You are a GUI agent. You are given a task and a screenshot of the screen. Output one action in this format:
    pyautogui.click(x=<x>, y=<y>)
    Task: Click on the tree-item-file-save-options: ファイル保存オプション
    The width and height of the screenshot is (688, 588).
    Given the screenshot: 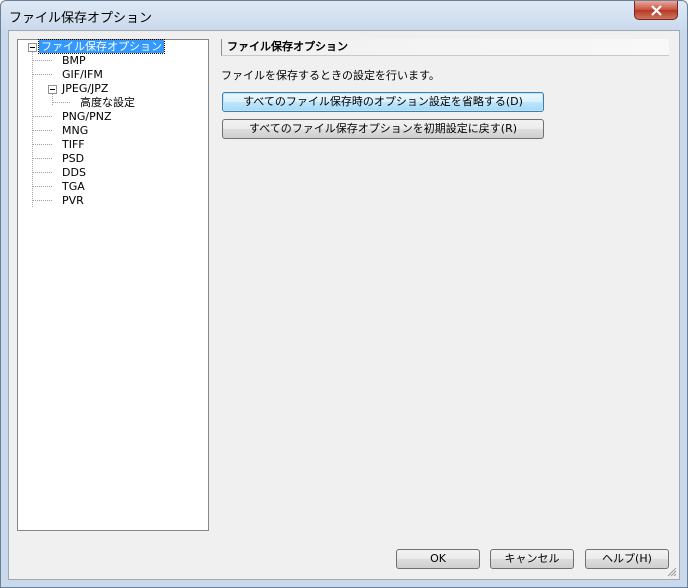 What is the action you would take?
    pyautogui.click(x=101, y=46)
    